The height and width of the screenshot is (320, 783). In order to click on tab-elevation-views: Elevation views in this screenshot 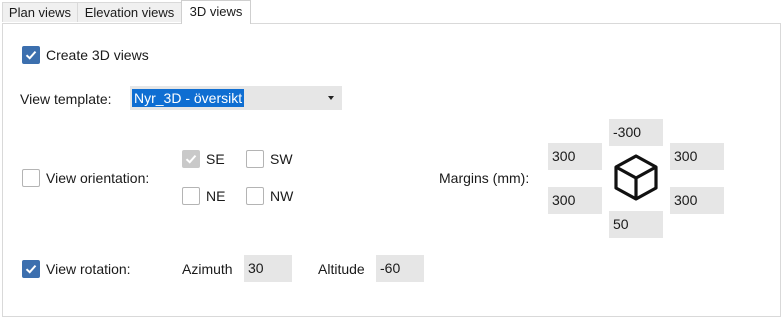, I will do `click(129, 12)`.